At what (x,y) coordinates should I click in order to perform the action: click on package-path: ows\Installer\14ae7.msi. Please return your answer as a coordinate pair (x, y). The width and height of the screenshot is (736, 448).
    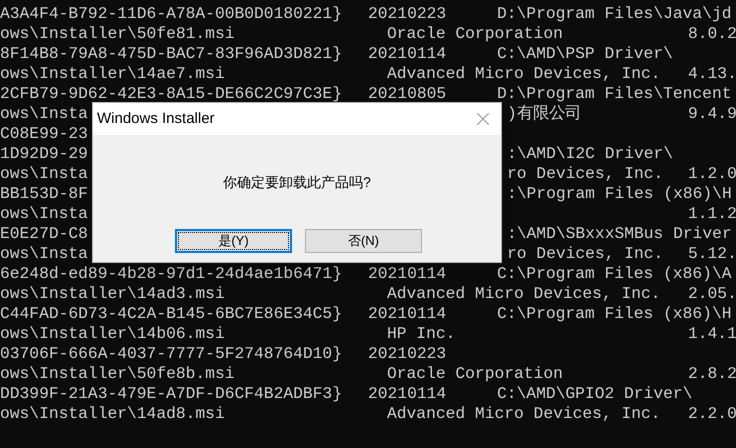
    Looking at the image, I should click on (112, 73).